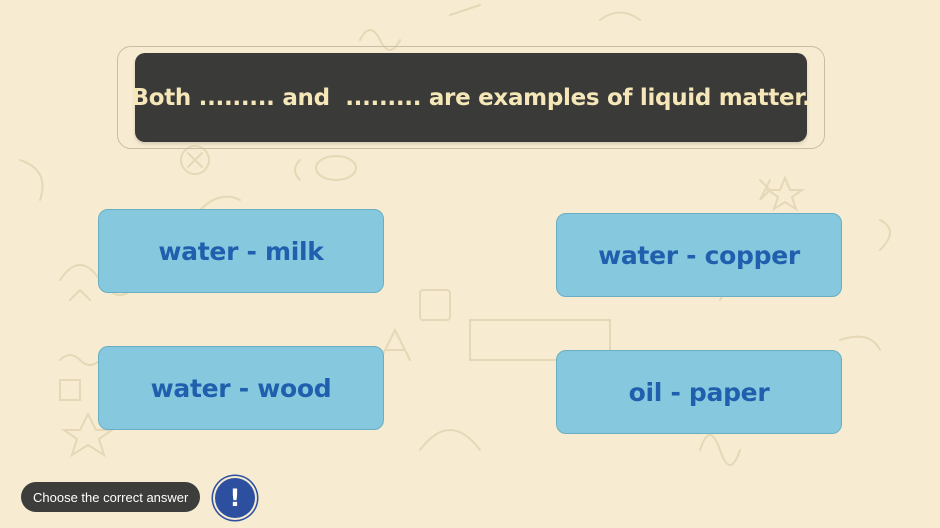 This screenshot has height=528, width=940. I want to click on answer-option-2: water - copper, so click(699, 255).